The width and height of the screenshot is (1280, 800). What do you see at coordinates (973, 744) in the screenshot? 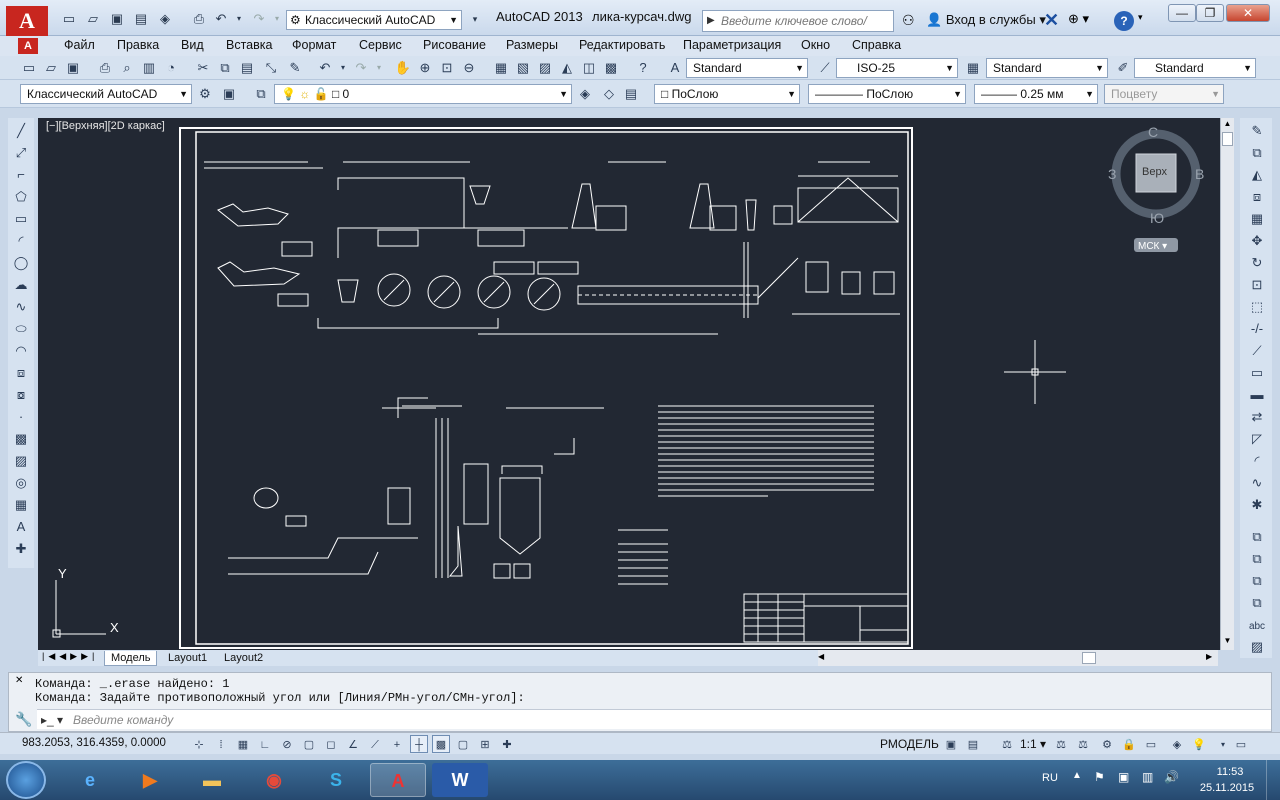
I see `quick-view-drawings-icon: ▤` at bounding box center [973, 744].